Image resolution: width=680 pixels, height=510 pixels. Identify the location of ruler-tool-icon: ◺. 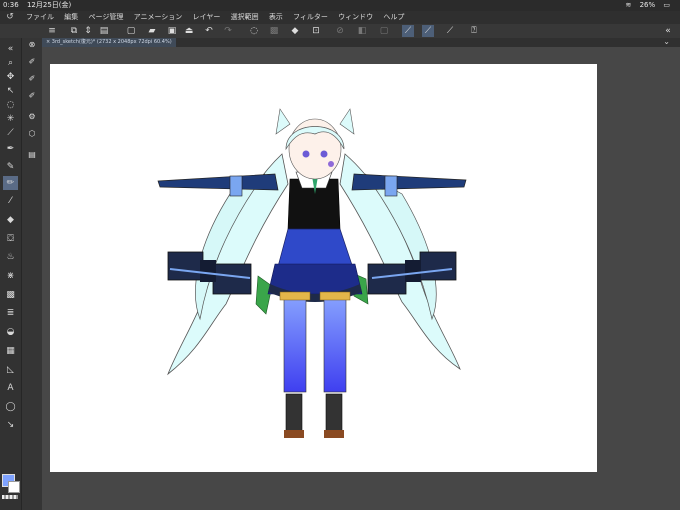
(10, 370).